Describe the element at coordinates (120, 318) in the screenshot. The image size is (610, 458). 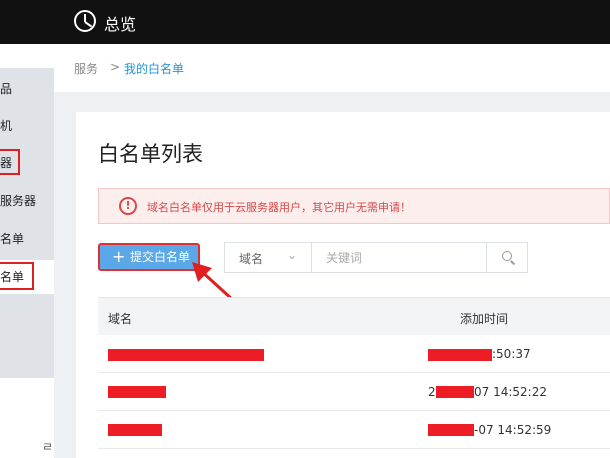
I see `column-header-domain: 域名` at that location.